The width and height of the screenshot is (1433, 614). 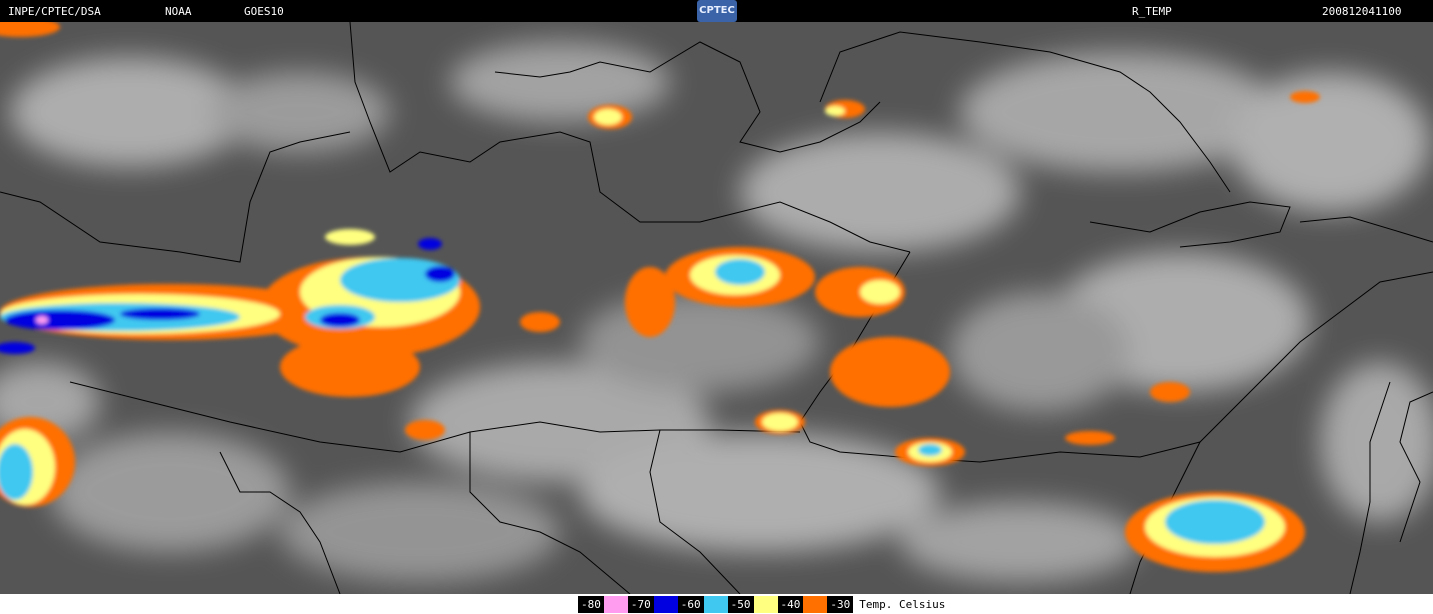 I want to click on agency-label: NOAA, so click(x=178, y=11).